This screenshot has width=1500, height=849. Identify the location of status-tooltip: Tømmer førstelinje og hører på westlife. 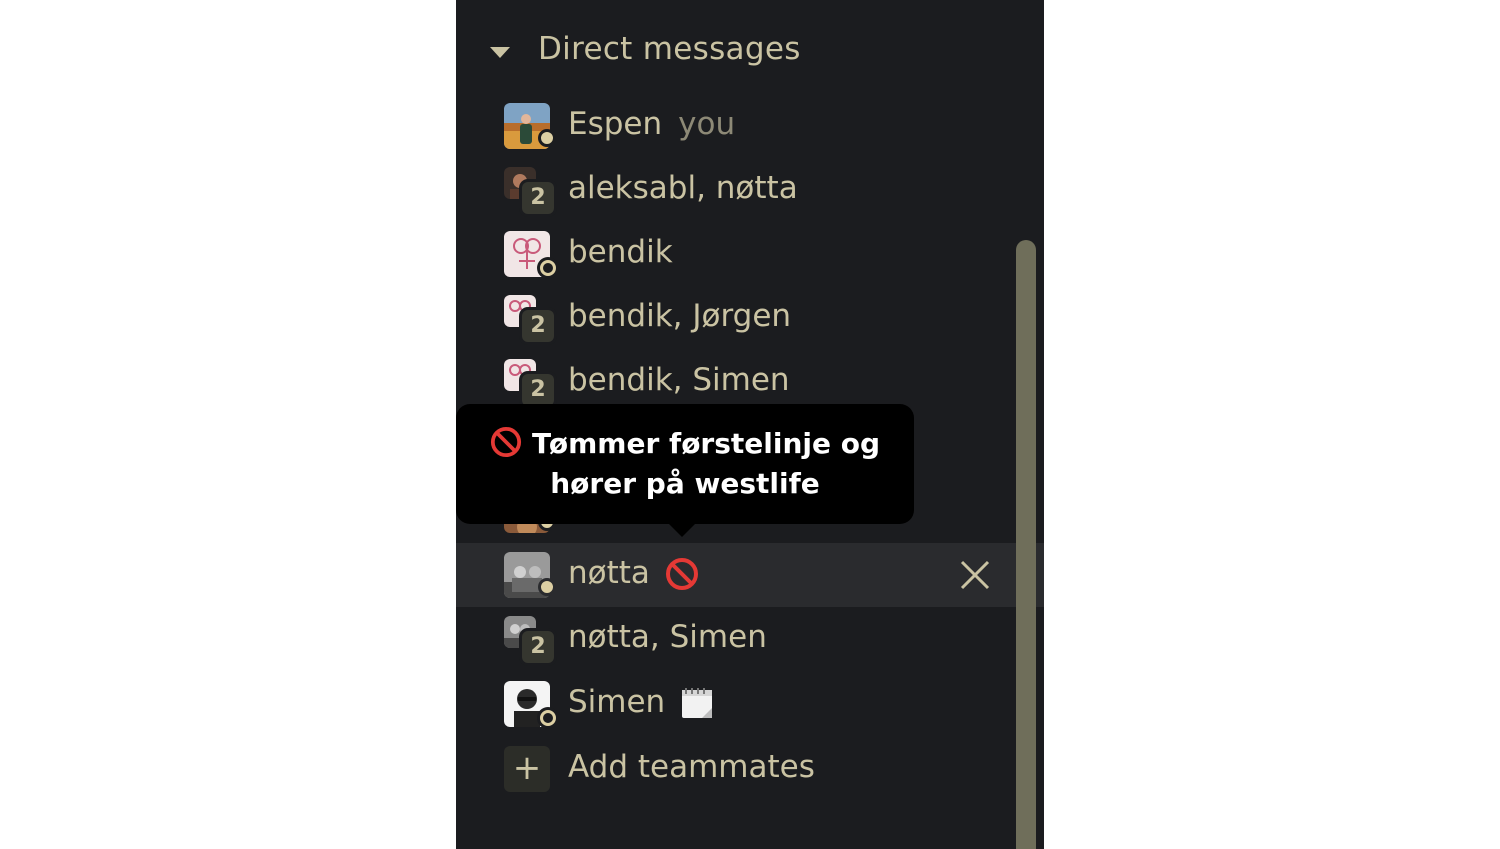
(685, 464).